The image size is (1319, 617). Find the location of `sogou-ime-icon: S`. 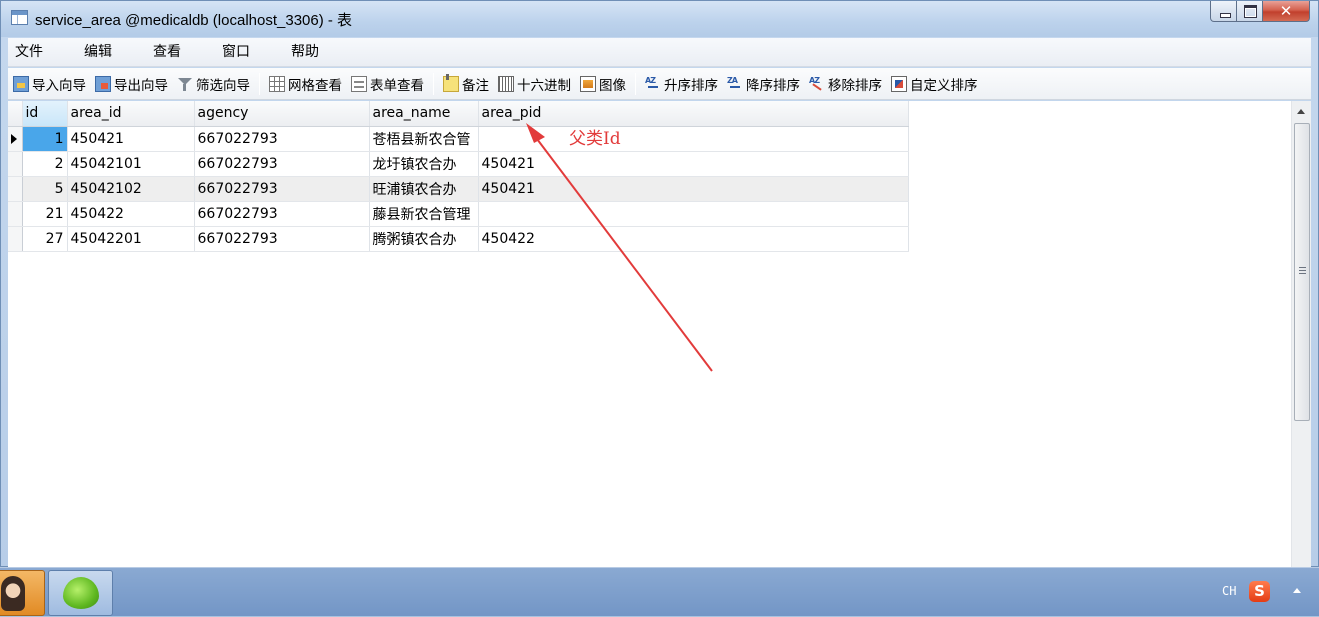

sogou-ime-icon: S is located at coordinates (1259, 591).